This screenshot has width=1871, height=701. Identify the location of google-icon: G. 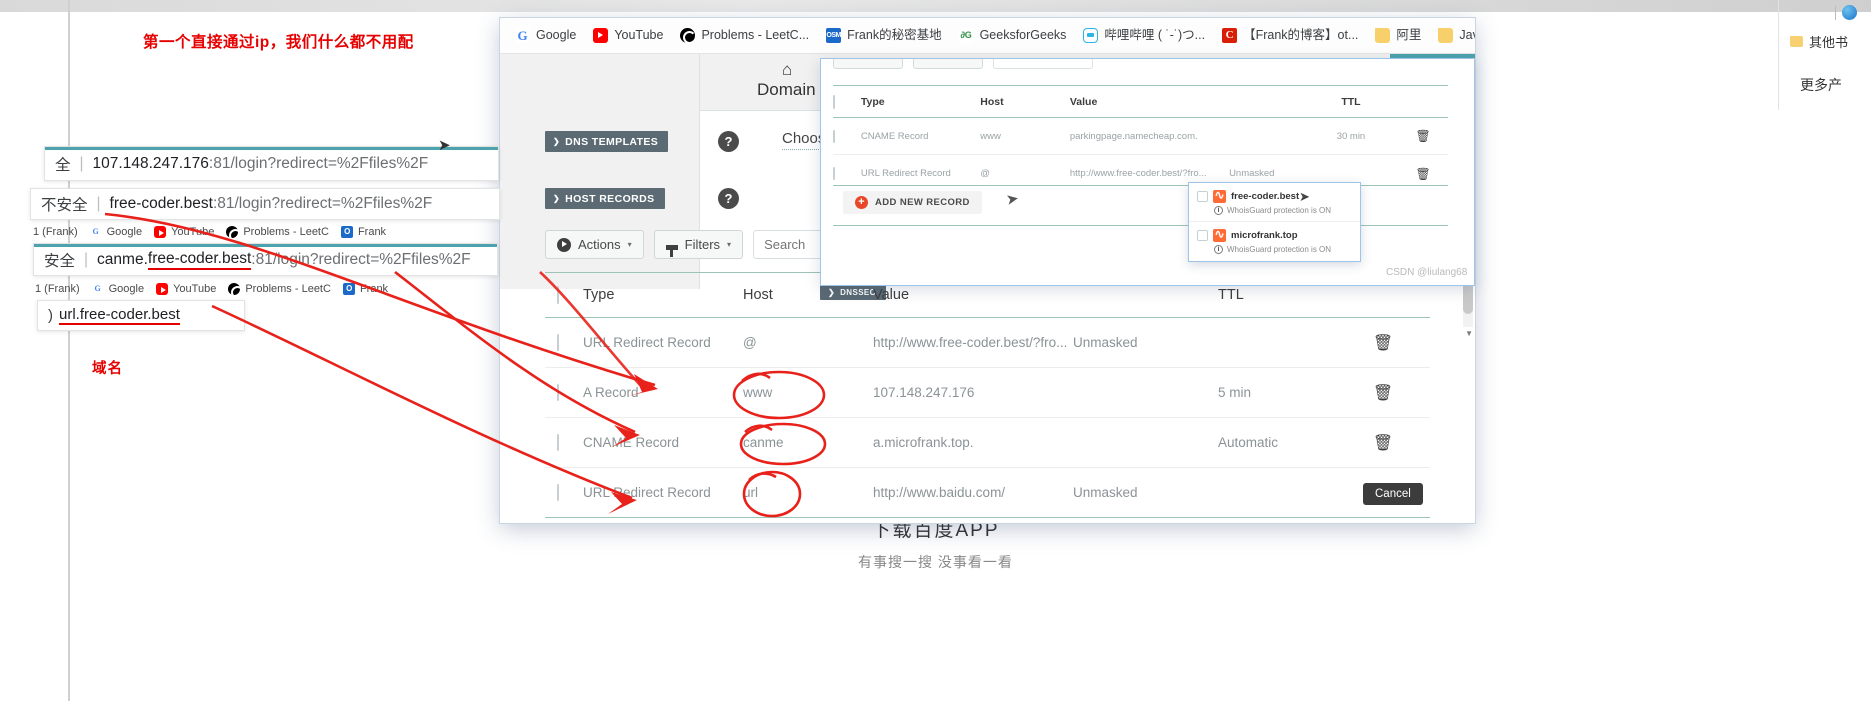
(97, 288).